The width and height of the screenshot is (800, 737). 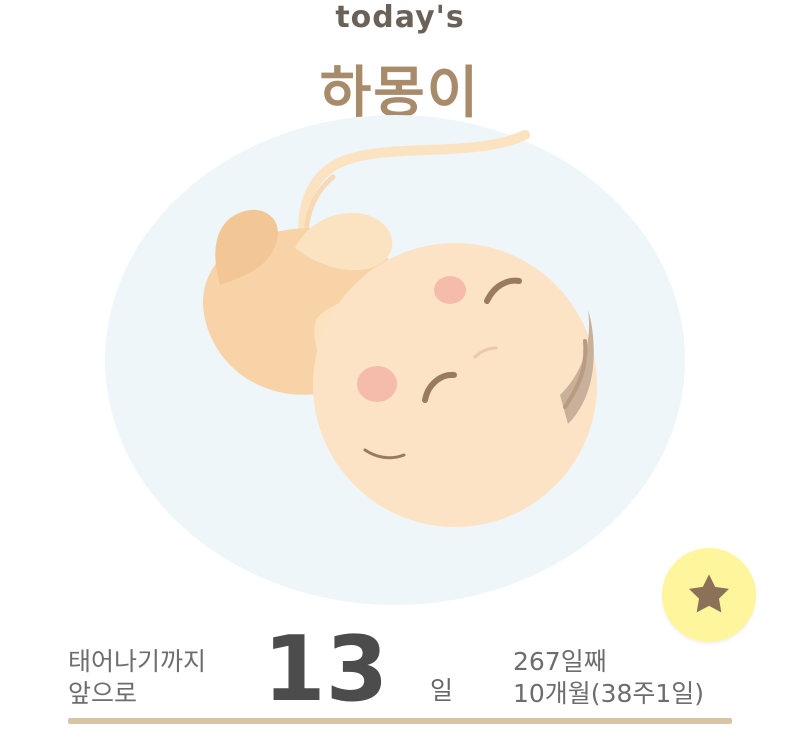 What do you see at coordinates (137, 661) in the screenshot?
I see `countdown-line-1: 태어나기까지` at bounding box center [137, 661].